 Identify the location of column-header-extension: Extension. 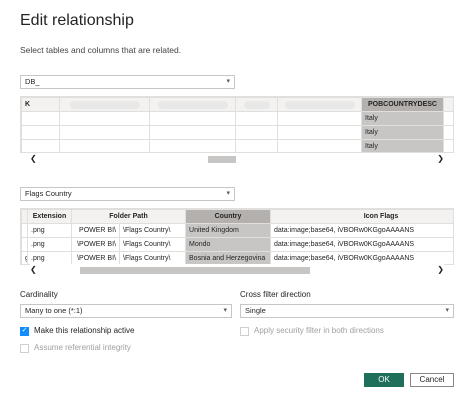
(49, 216).